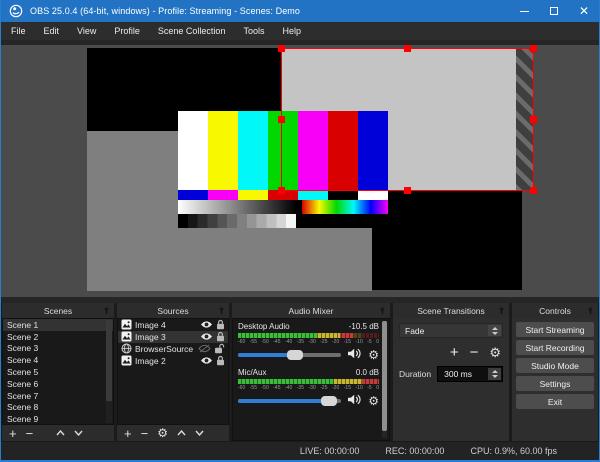 This screenshot has width=600, height=462. Describe the element at coordinates (253, 31) in the screenshot. I see `menu-tools: Tools` at that location.